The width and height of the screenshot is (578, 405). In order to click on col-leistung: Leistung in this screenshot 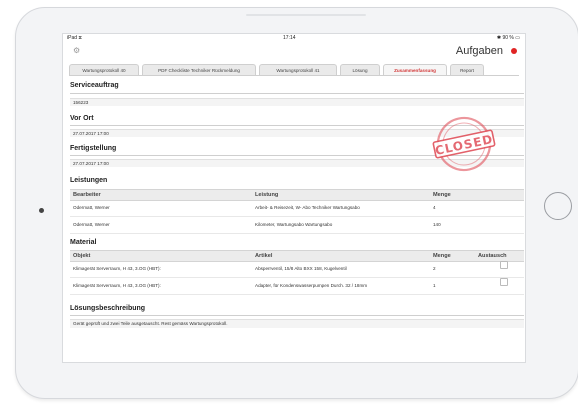, I will do `click(267, 195)`.